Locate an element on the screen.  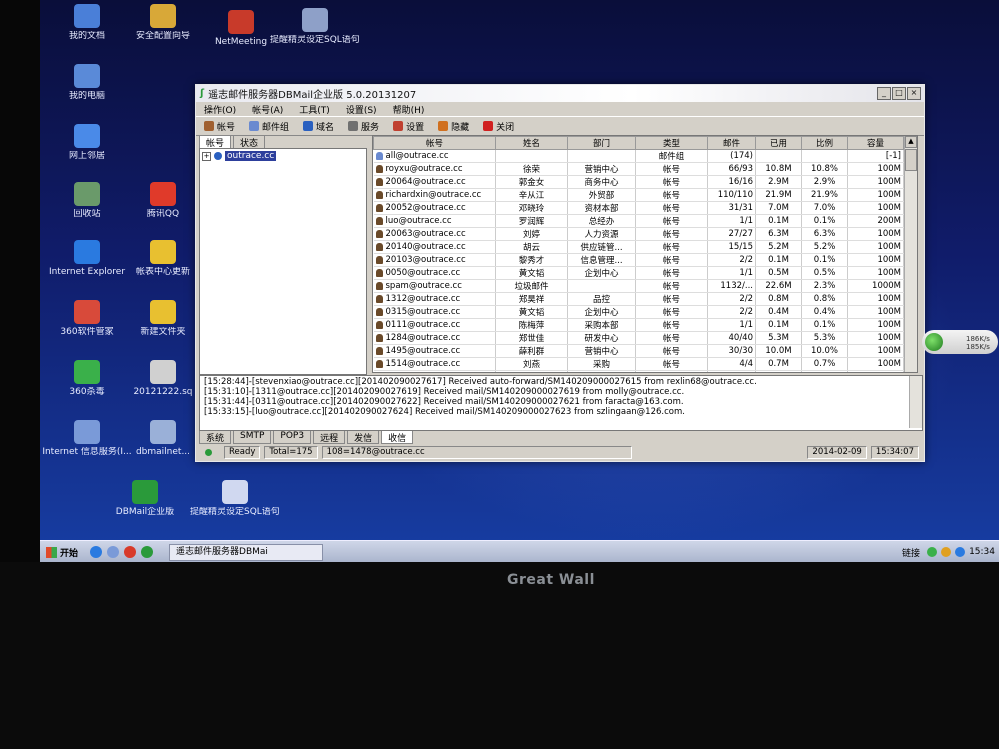
menu-operate: 操作(O) is located at coordinates (220, 109).